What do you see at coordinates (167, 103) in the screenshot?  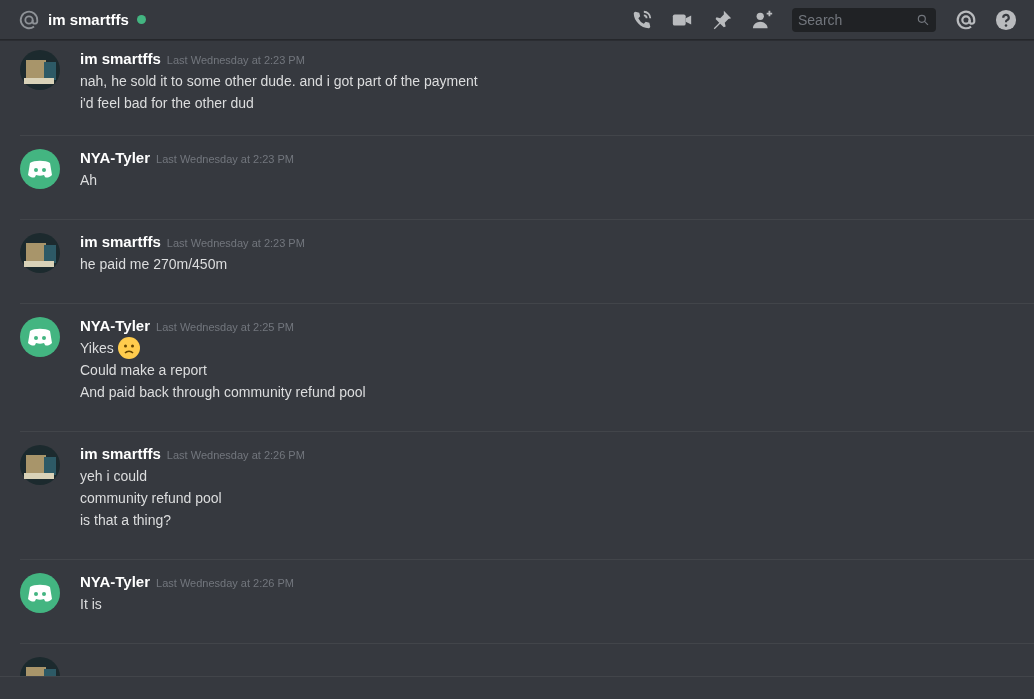 I see `message-text: i'd feel bad for the other dud` at bounding box center [167, 103].